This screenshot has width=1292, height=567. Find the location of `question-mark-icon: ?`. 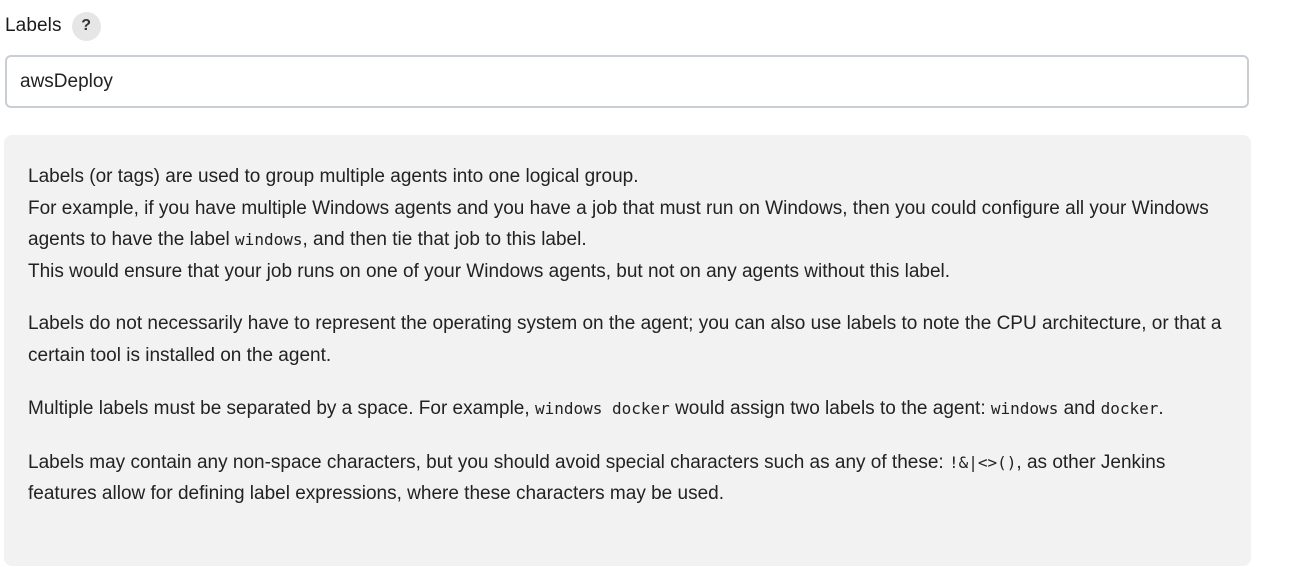

question-mark-icon: ? is located at coordinates (86, 26).